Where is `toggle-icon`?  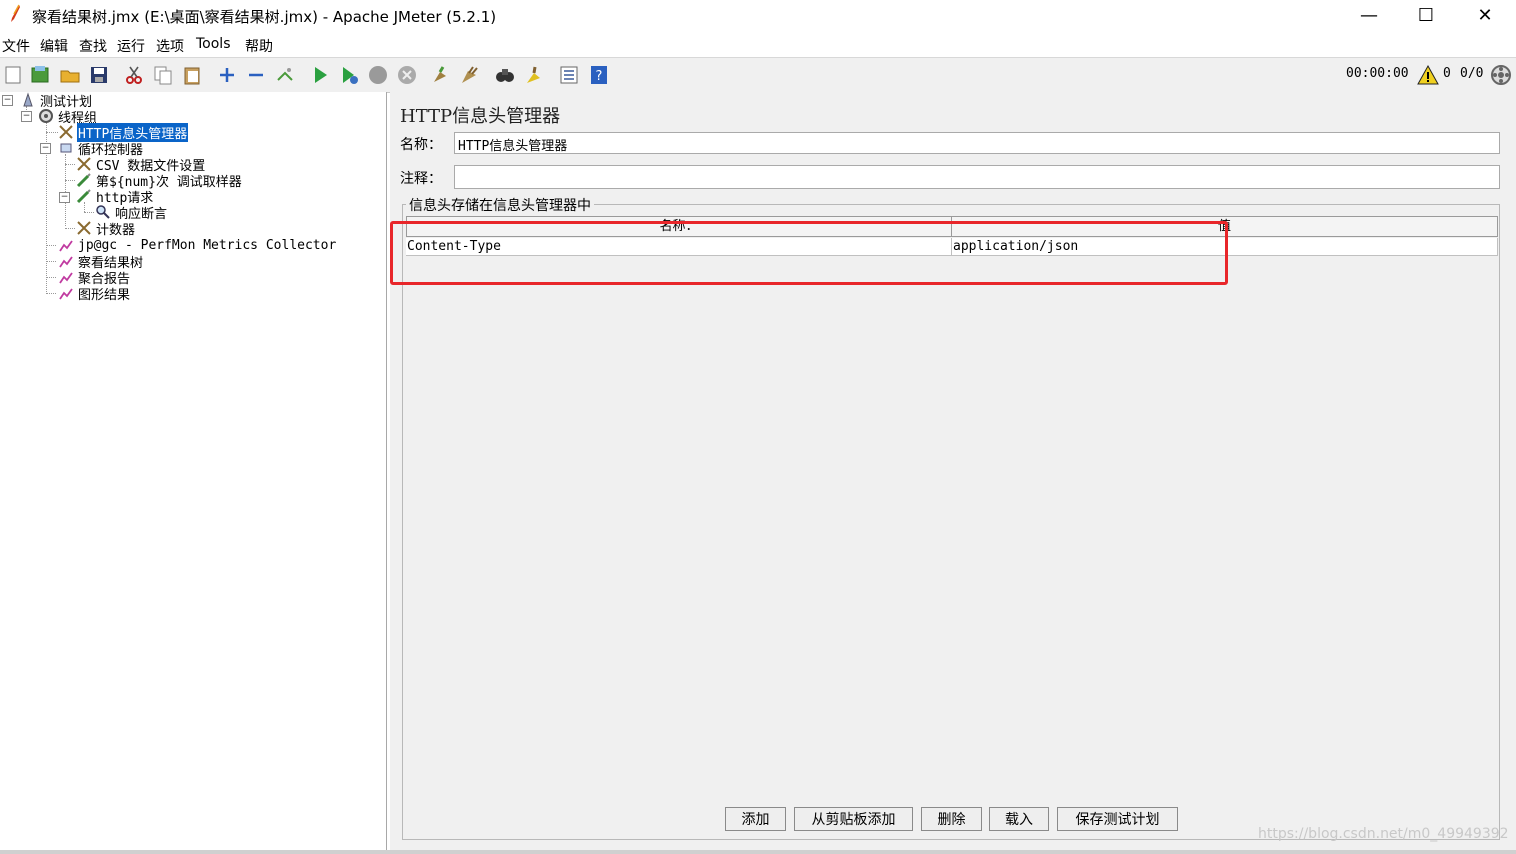 toggle-icon is located at coordinates (285, 75).